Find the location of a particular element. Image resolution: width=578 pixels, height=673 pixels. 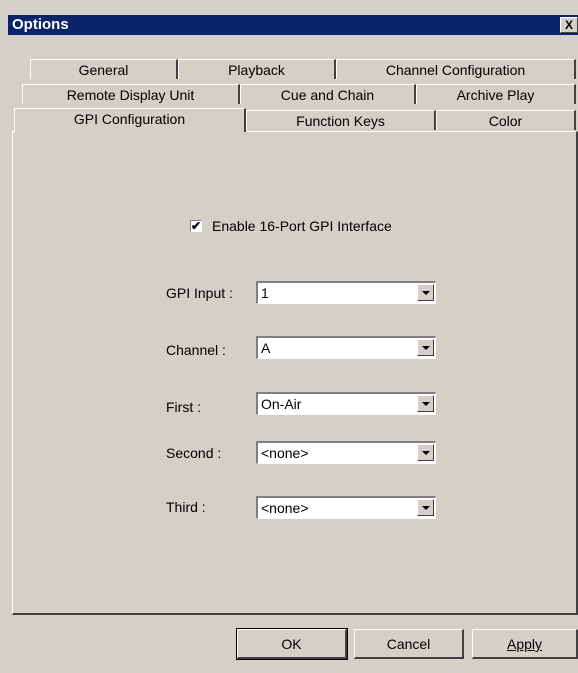

tab-general: General is located at coordinates (104, 69).